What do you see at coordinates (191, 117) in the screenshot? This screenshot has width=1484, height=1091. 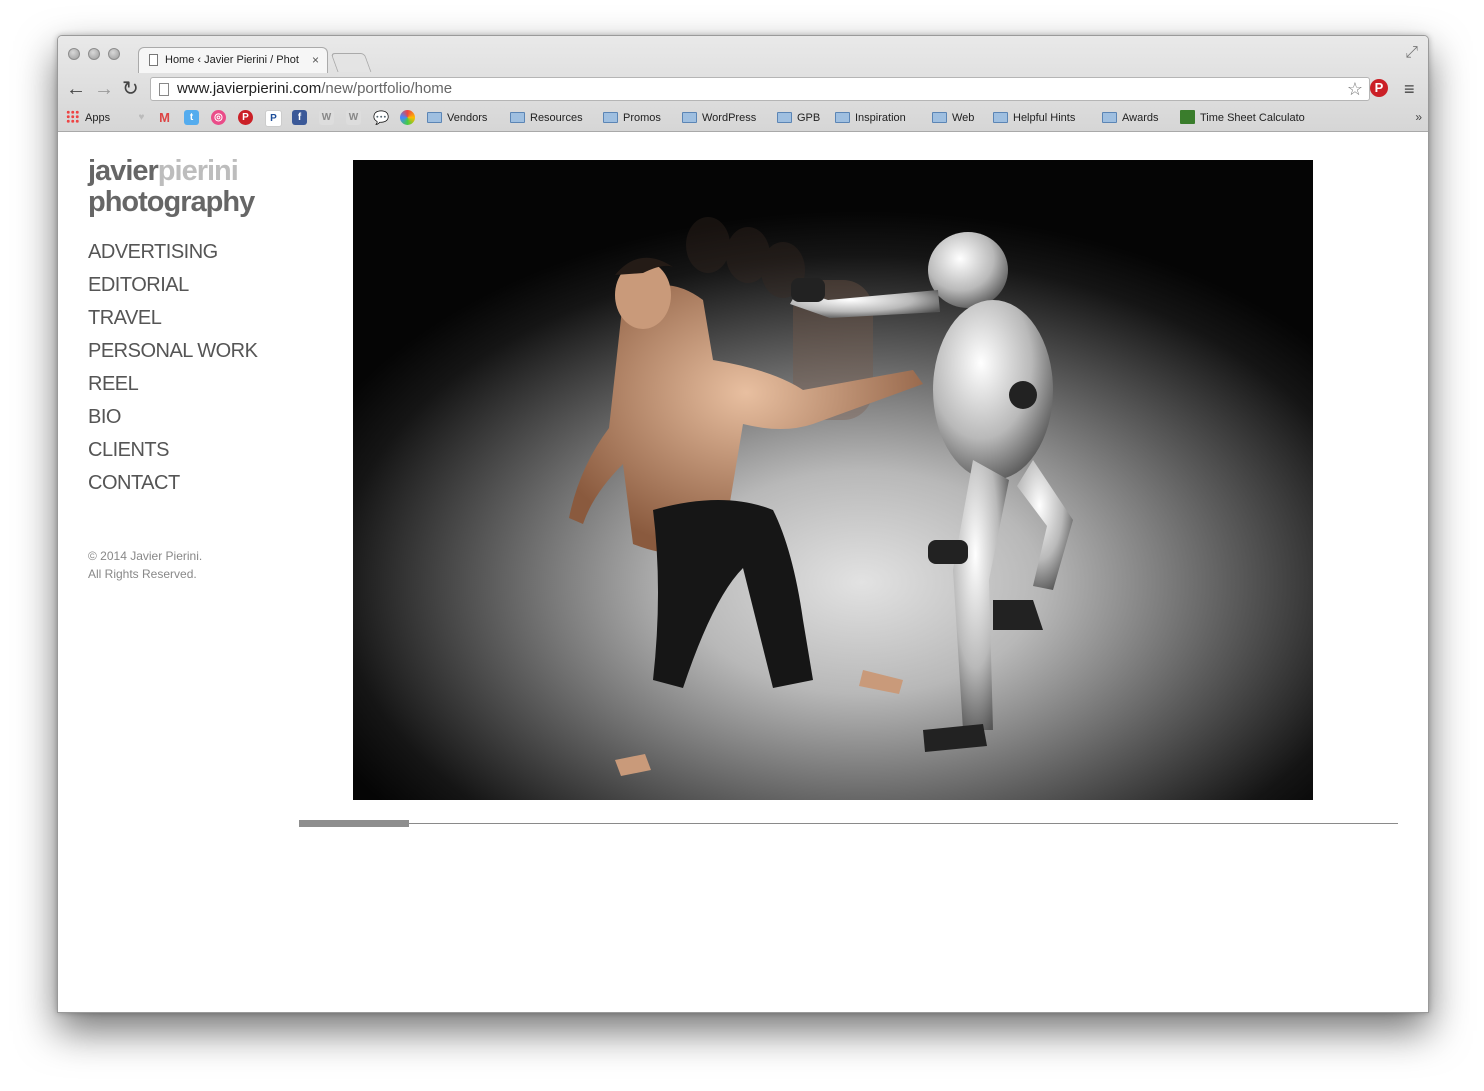 I see `twitter-icon: t` at bounding box center [191, 117].